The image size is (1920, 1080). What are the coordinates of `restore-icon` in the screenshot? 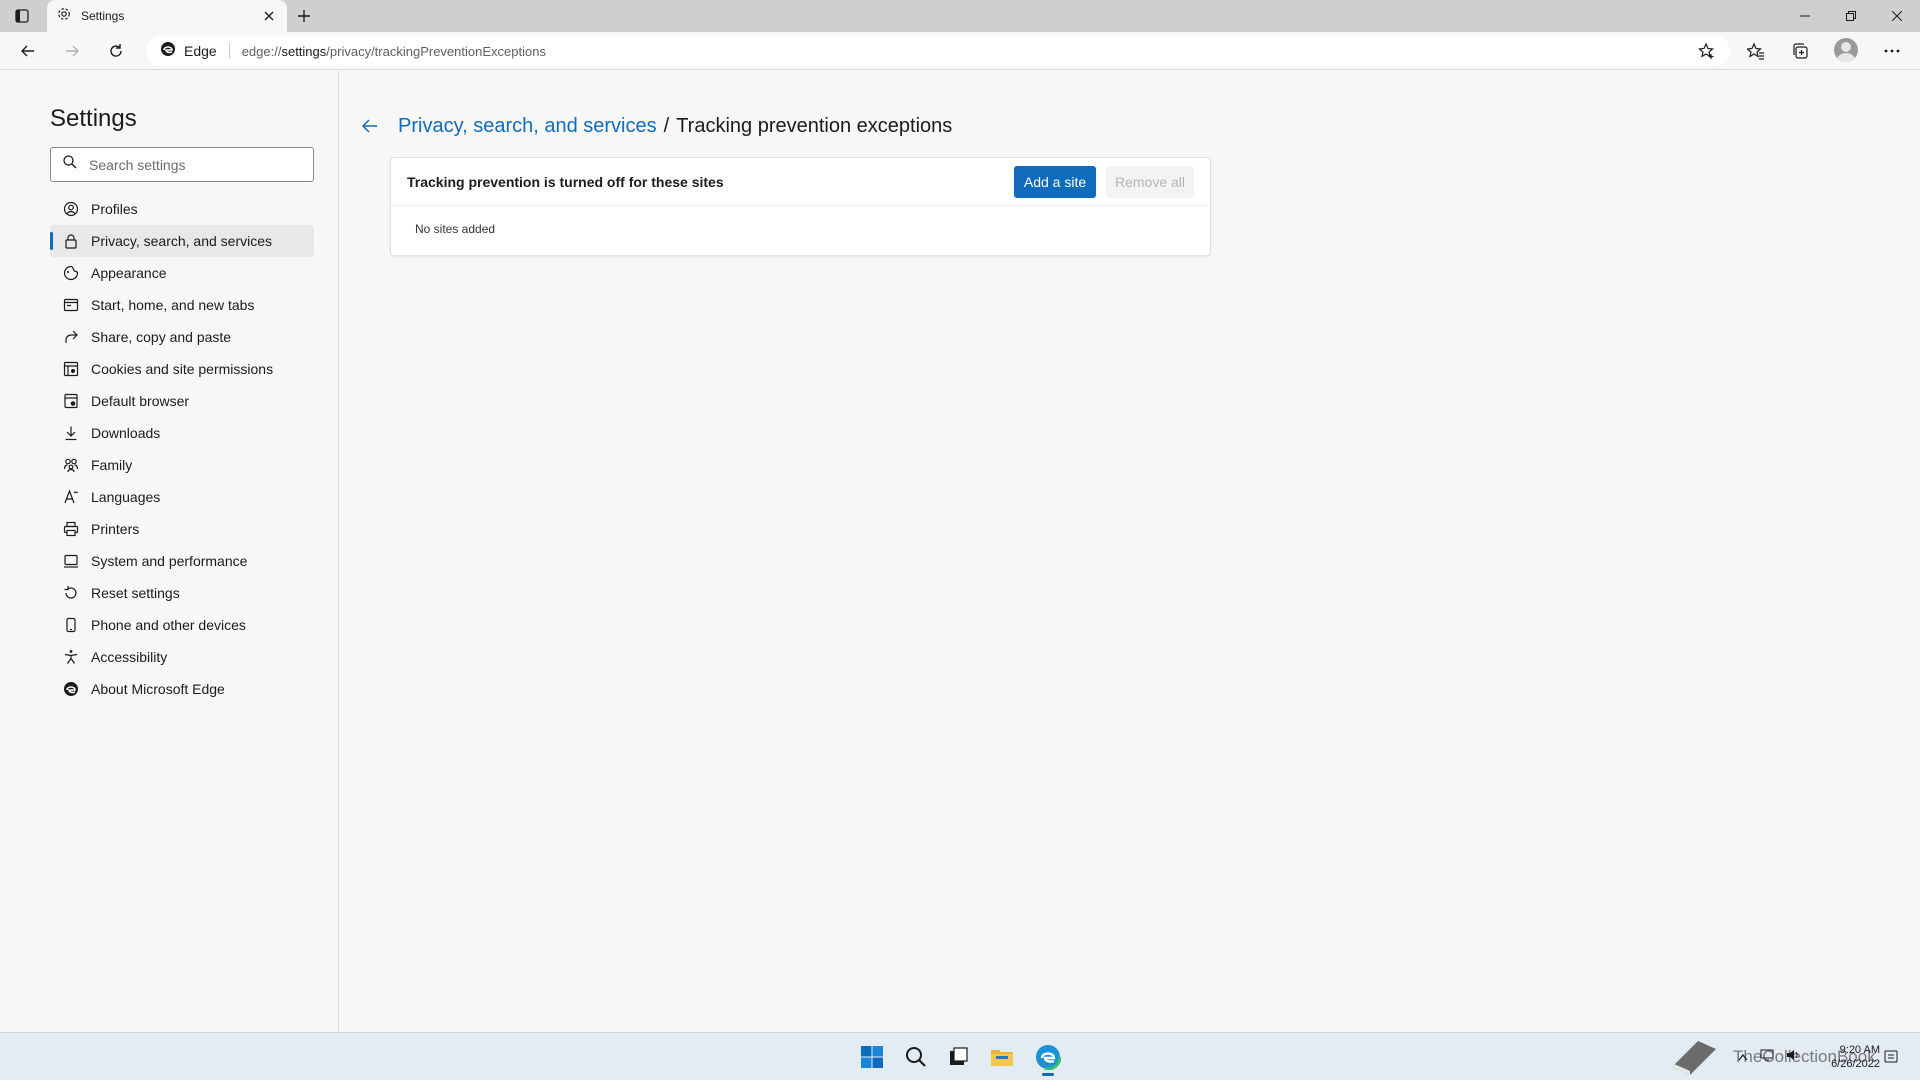 It's located at (1851, 16).